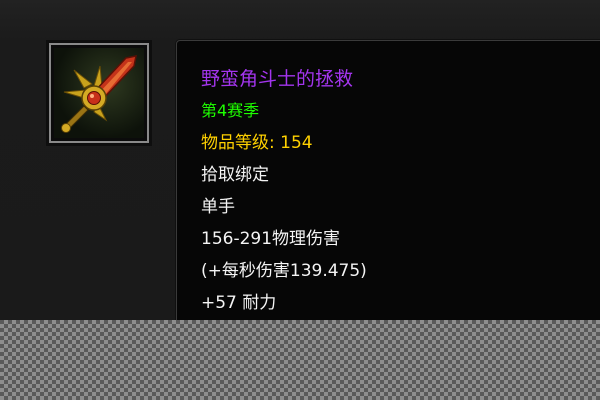 Image resolution: width=600 pixels, height=400 pixels. What do you see at coordinates (277, 79) in the screenshot?
I see `item-name: 野蛮角斗士的拯救` at bounding box center [277, 79].